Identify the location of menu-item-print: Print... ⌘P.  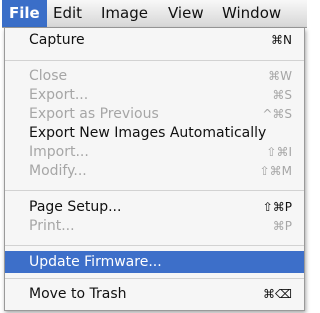
(154, 226).